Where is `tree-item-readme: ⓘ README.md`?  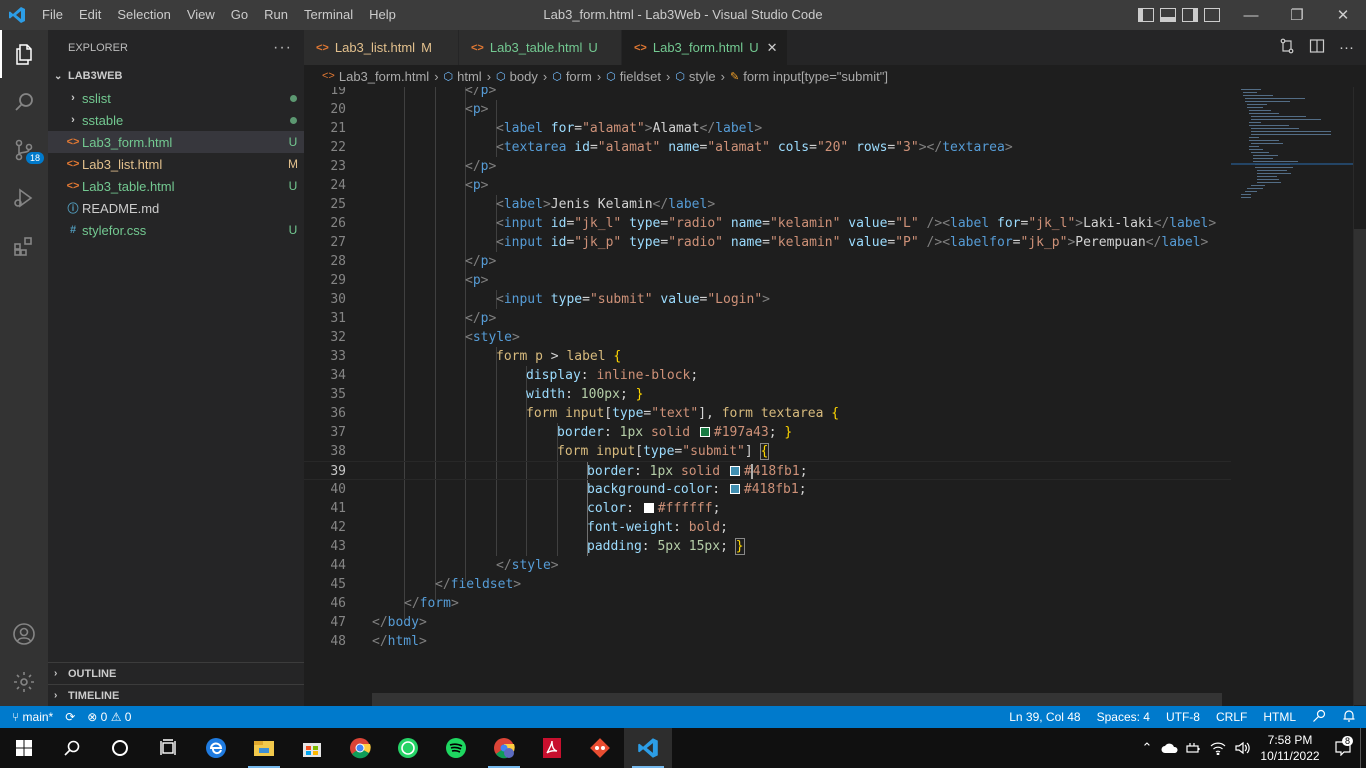 tree-item-readme: ⓘ README.md is located at coordinates (176, 208).